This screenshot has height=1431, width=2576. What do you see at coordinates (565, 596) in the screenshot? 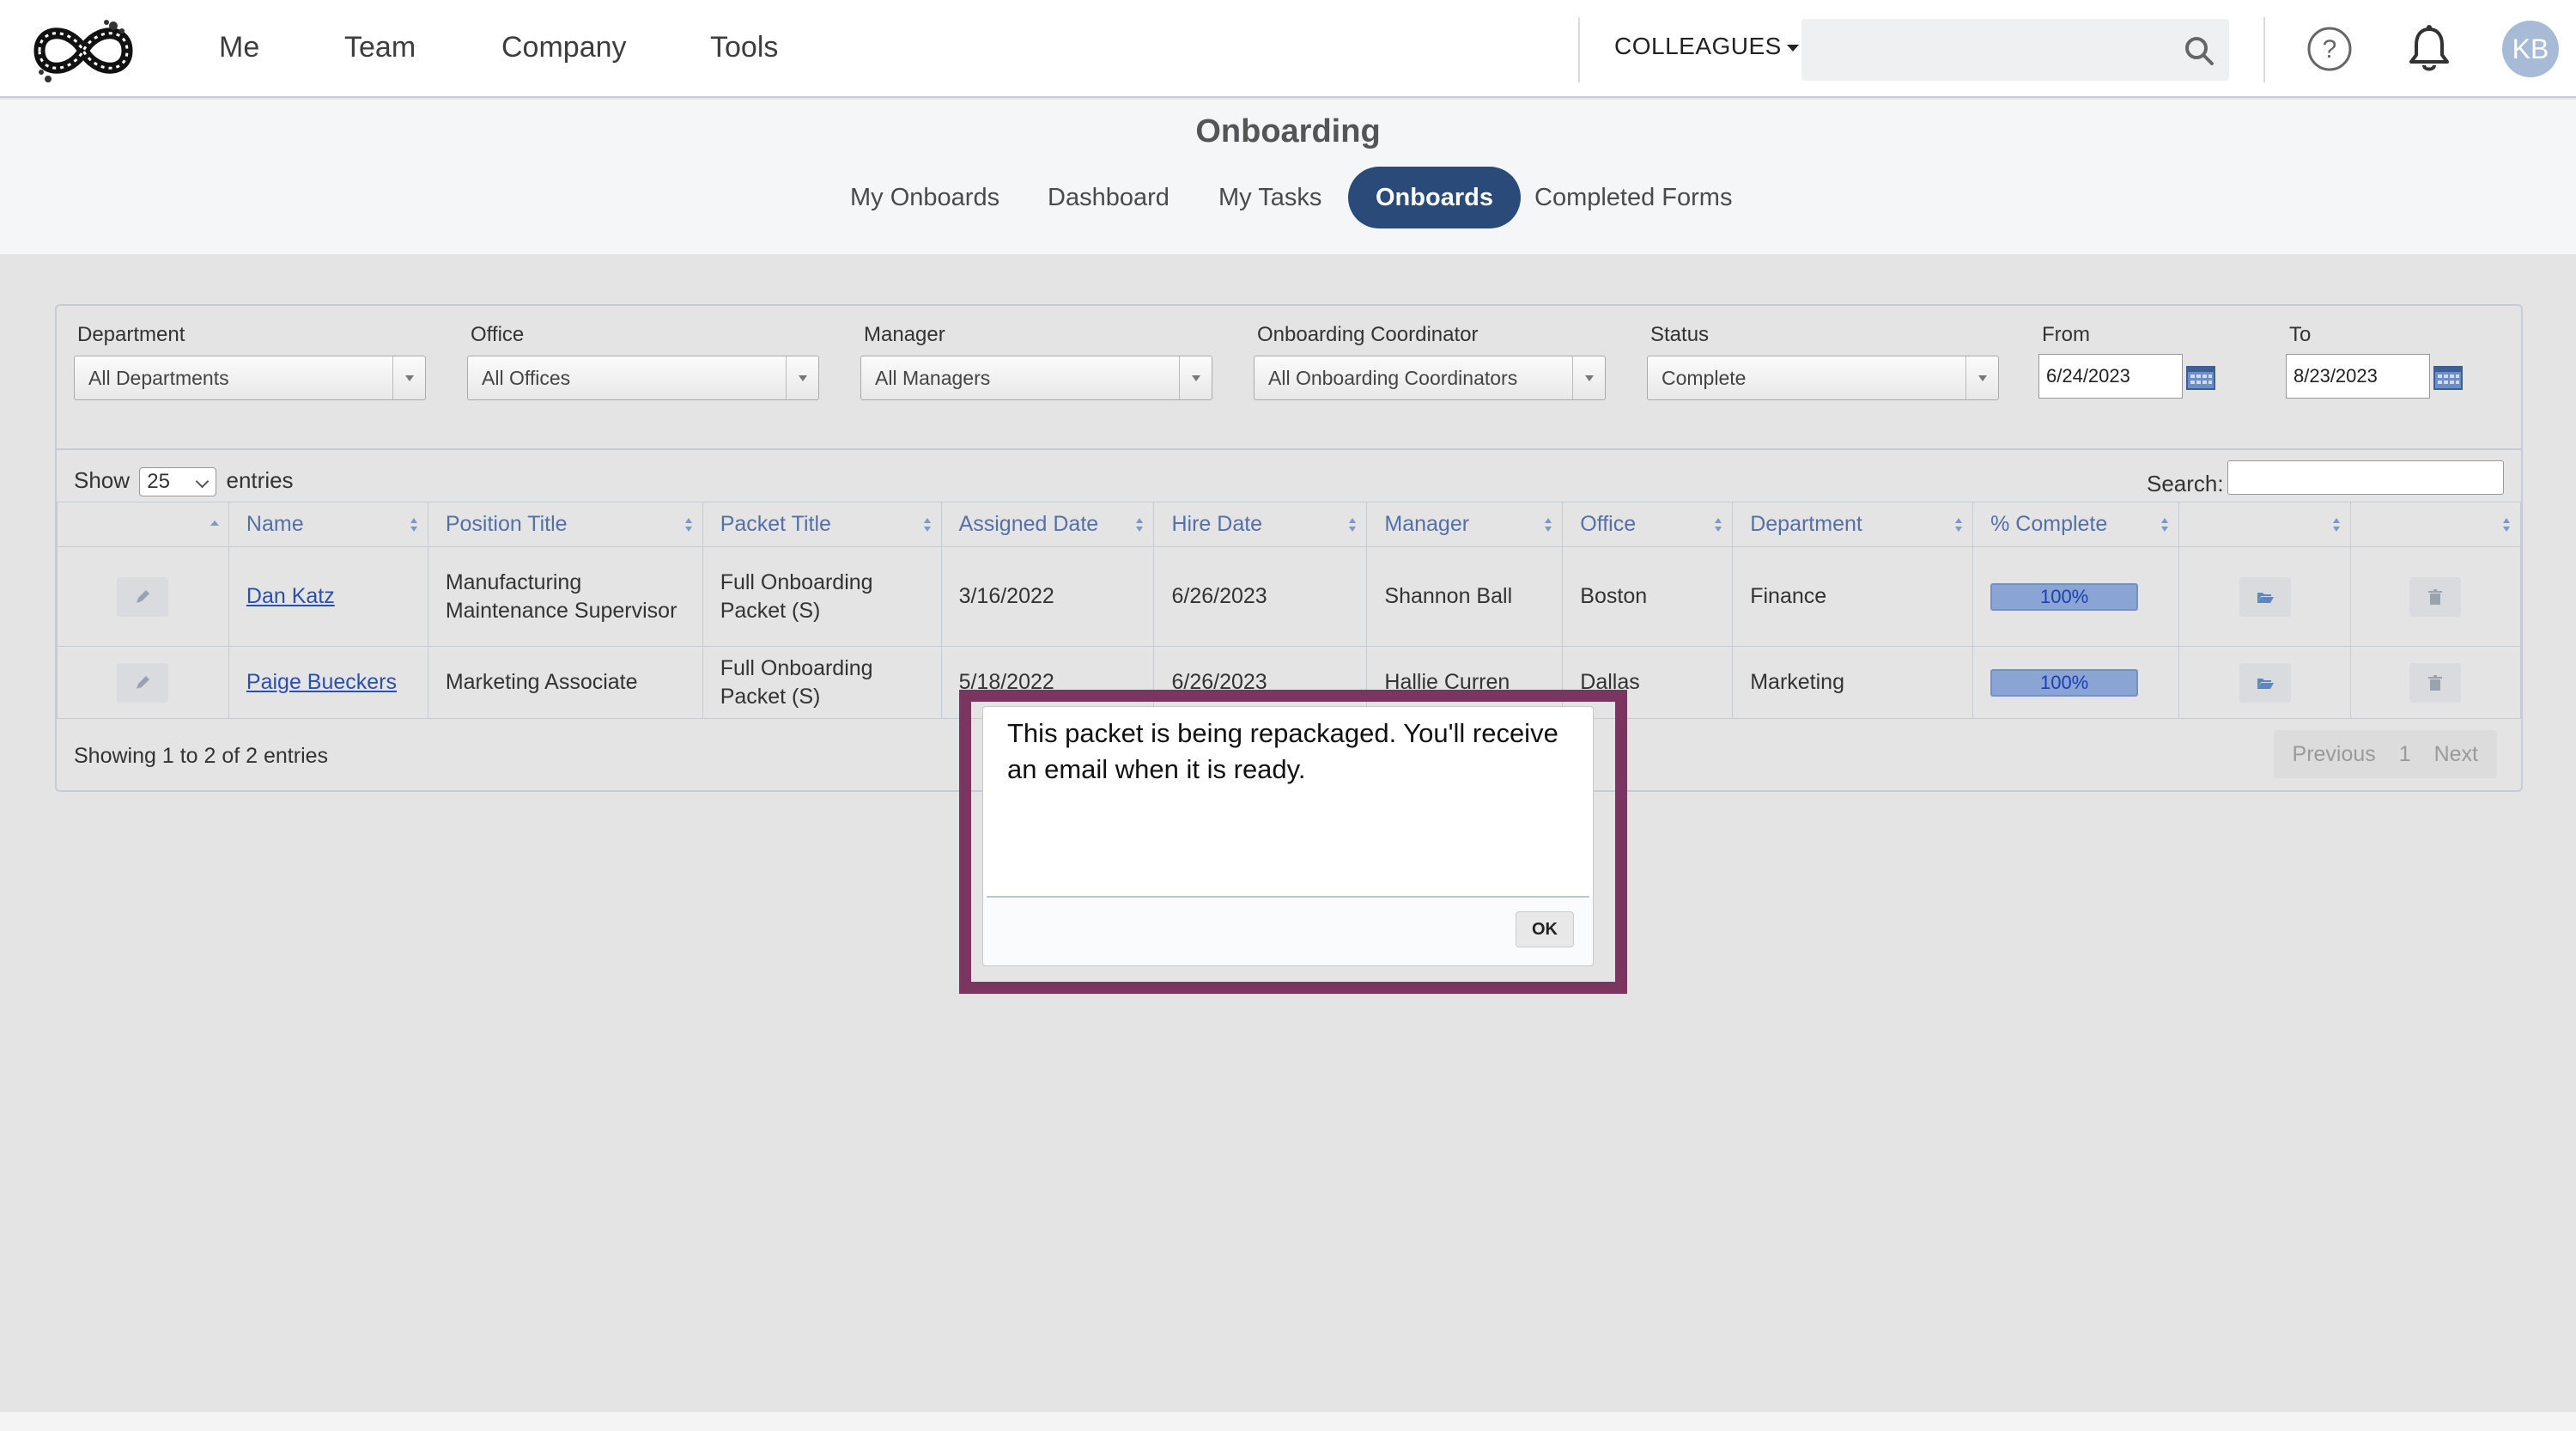
I see `position-cell: Manufacturing Maintenance Supervisor` at bounding box center [565, 596].